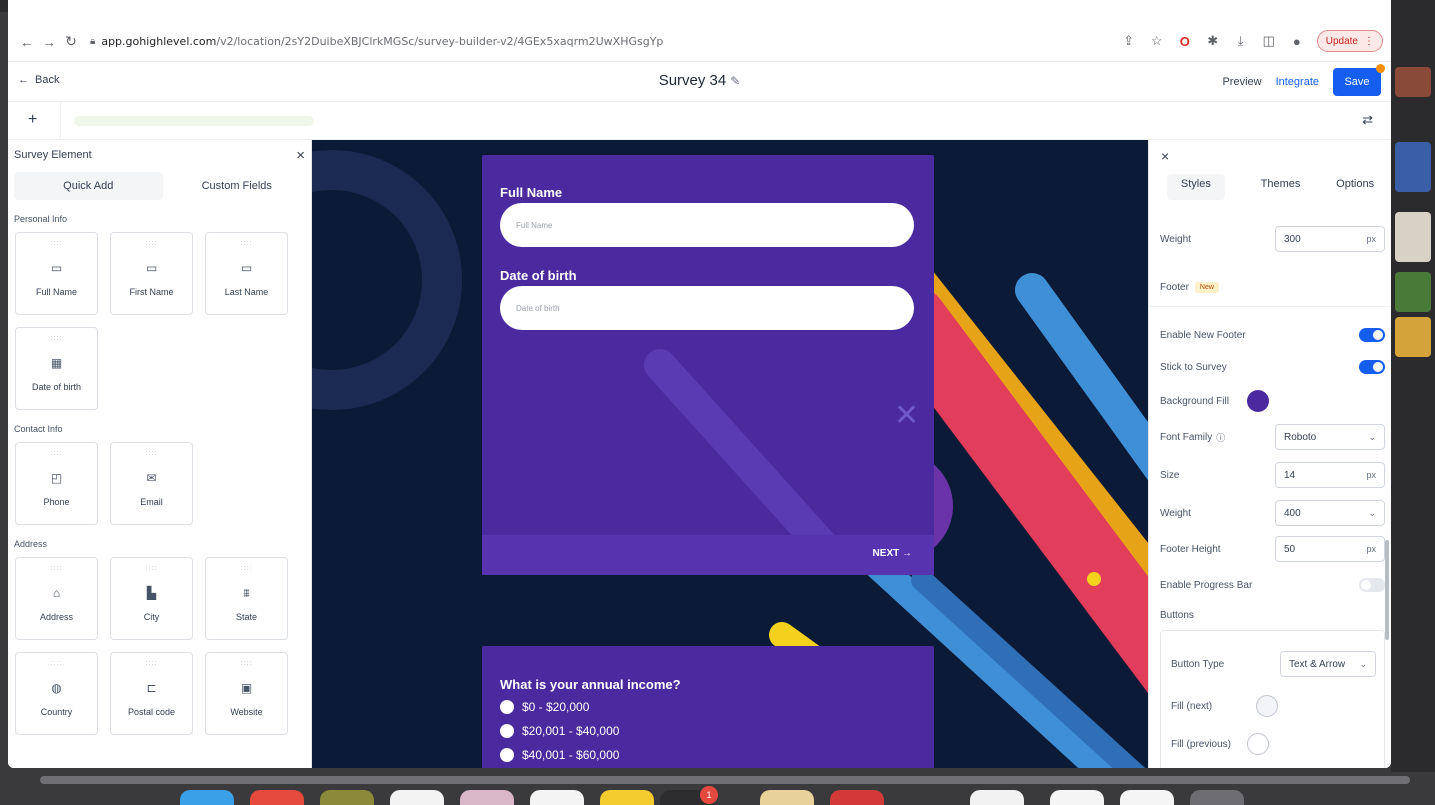  I want to click on enable-new-footer-toggle, so click(1372, 335).